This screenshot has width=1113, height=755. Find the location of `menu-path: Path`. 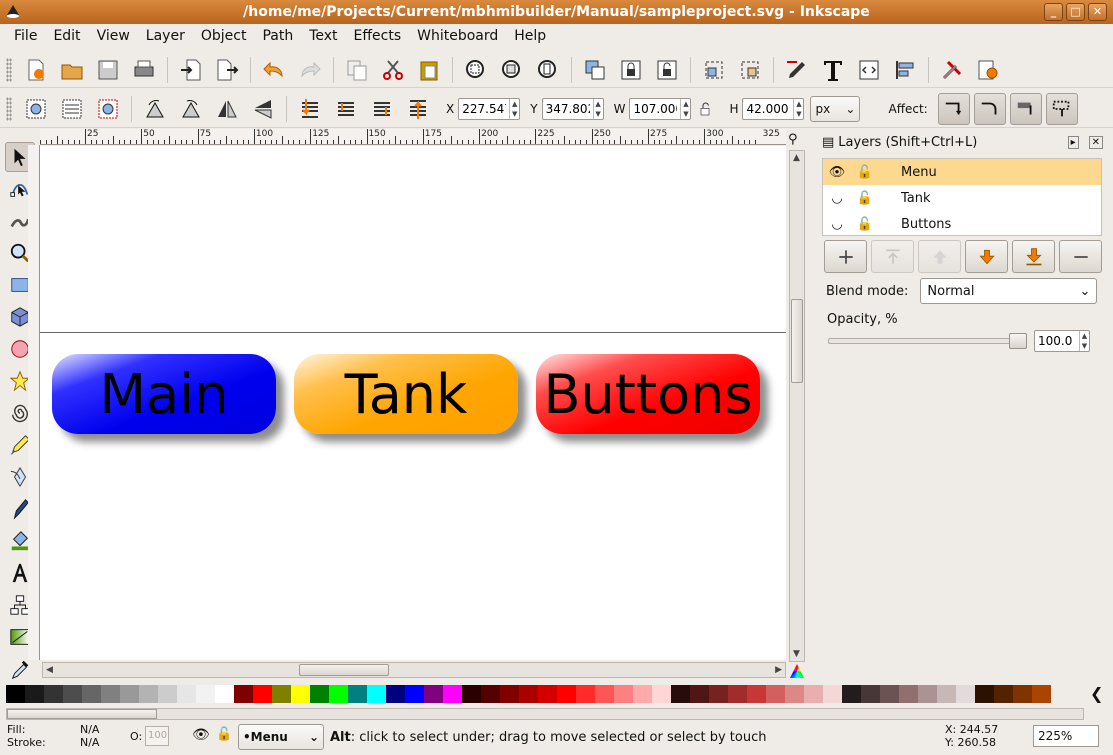

menu-path: Path is located at coordinates (277, 36).